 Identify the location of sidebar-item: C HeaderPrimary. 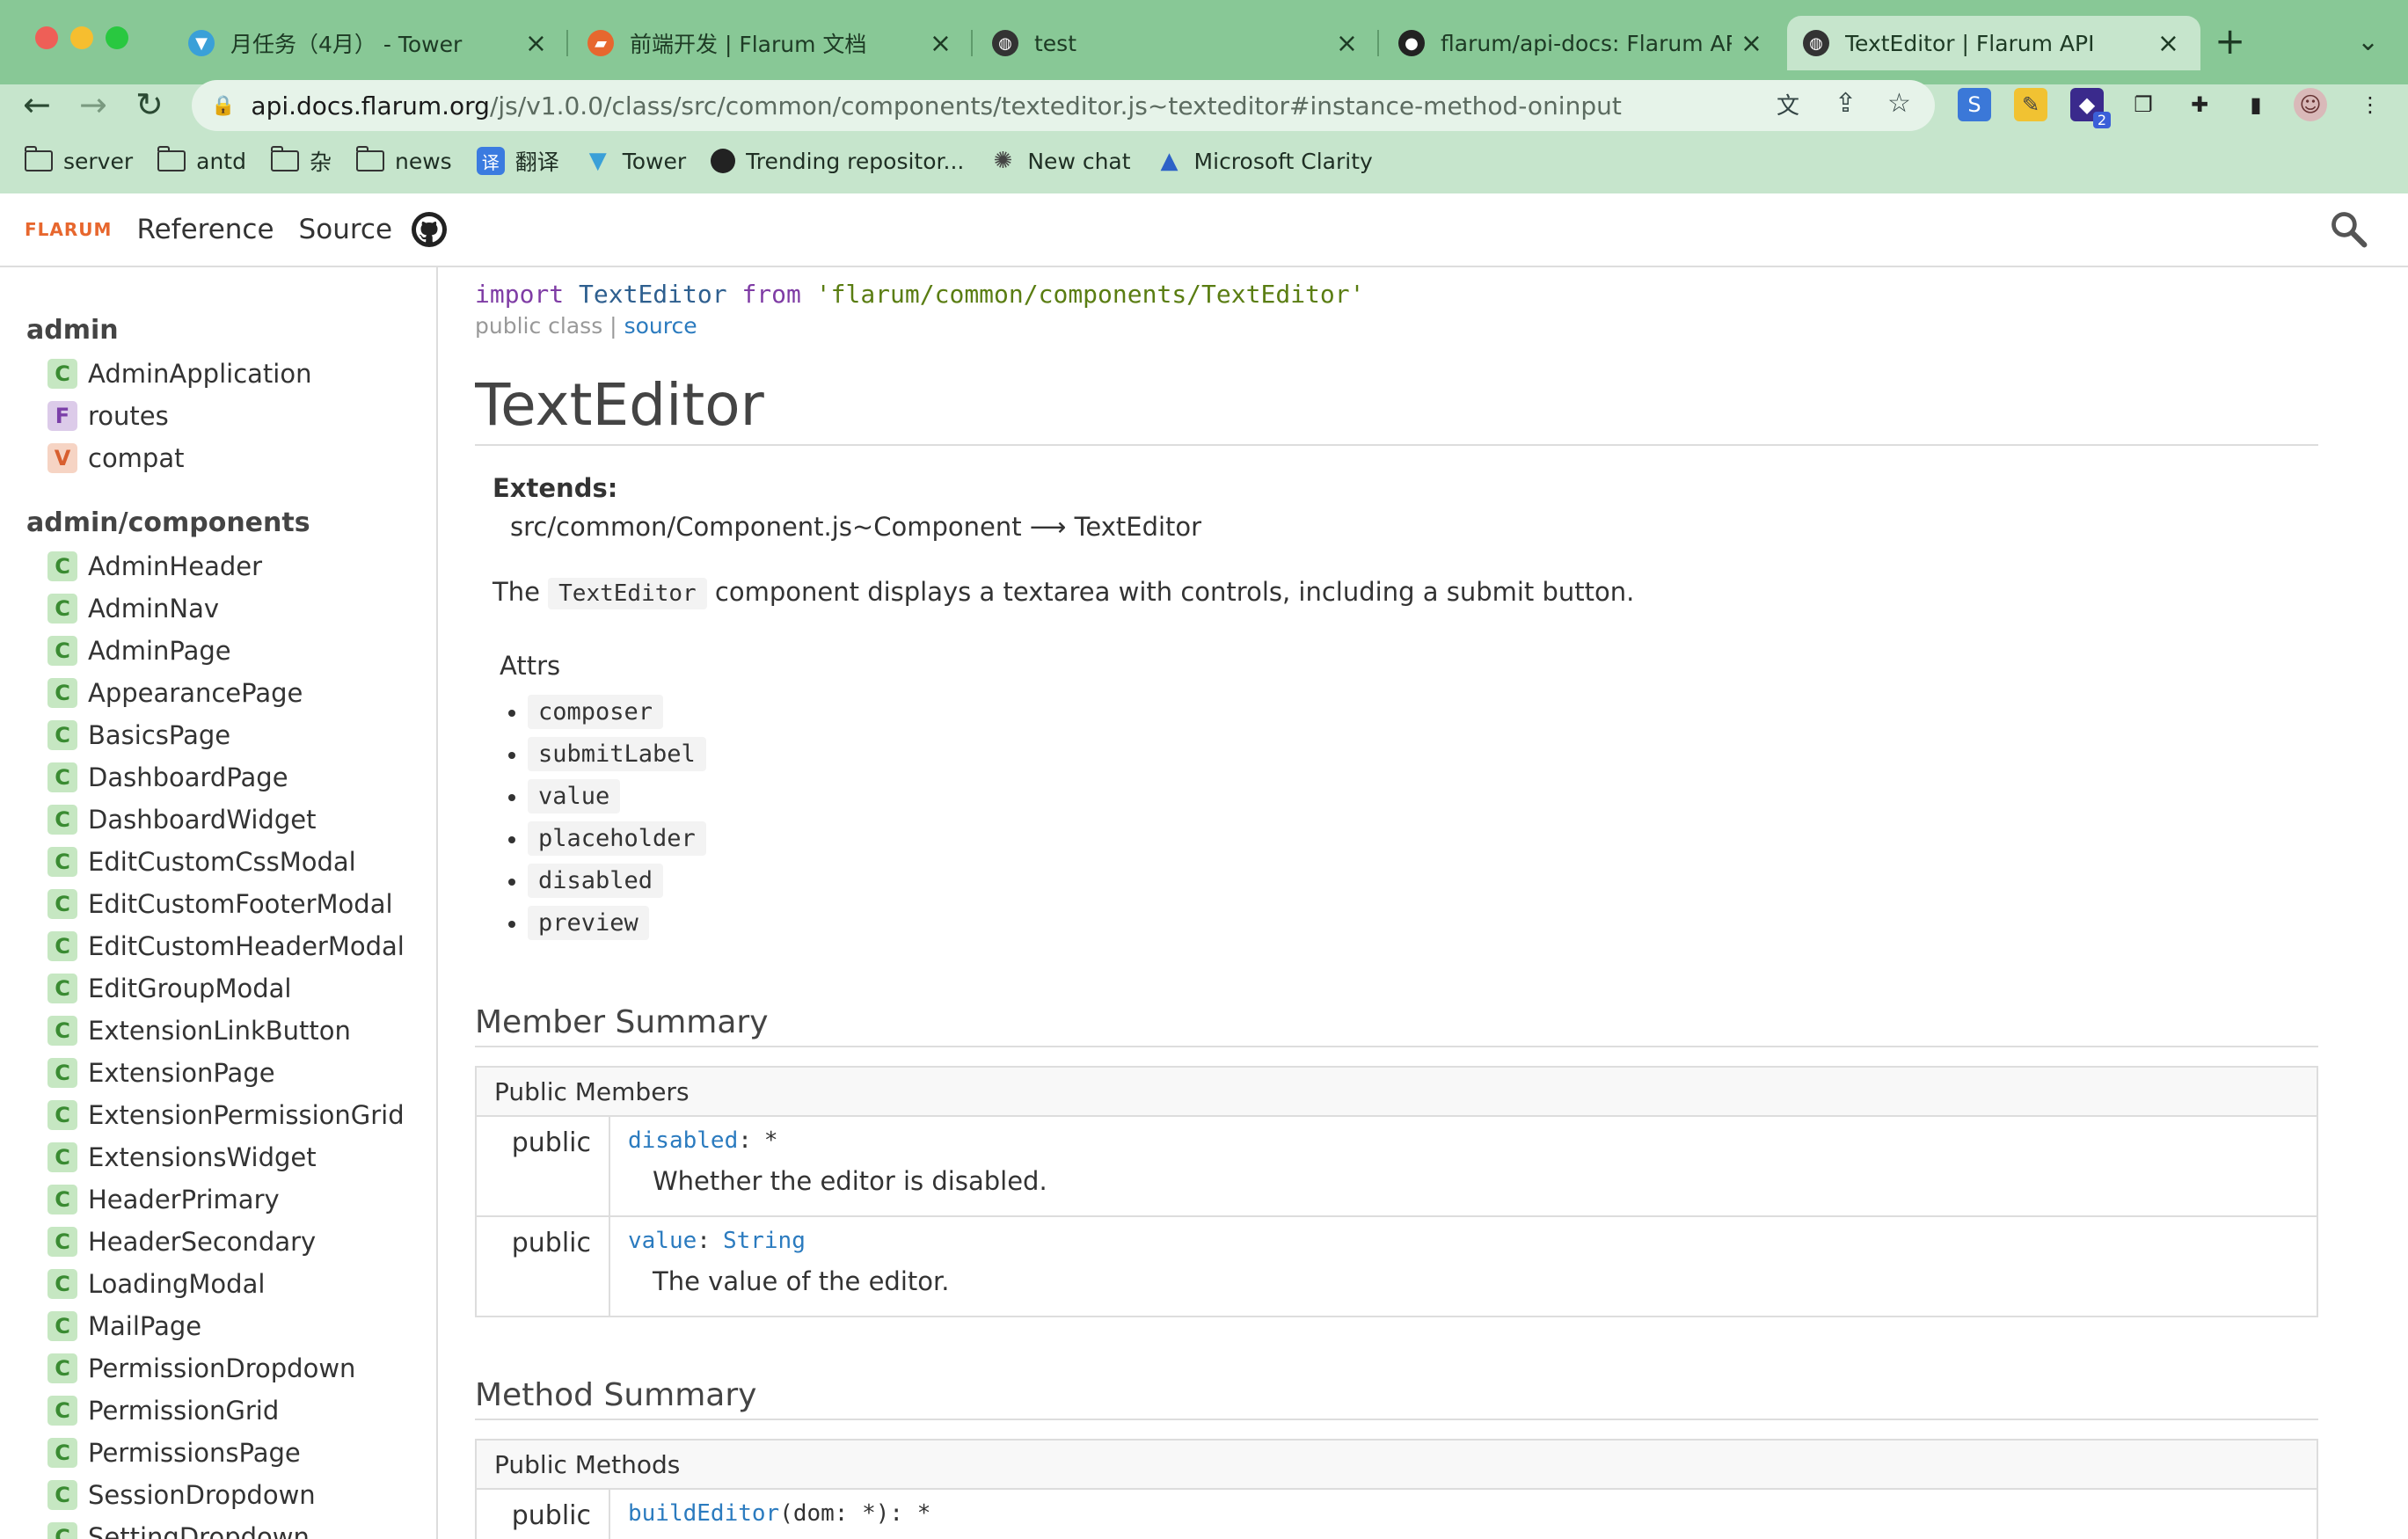
(241, 1199).